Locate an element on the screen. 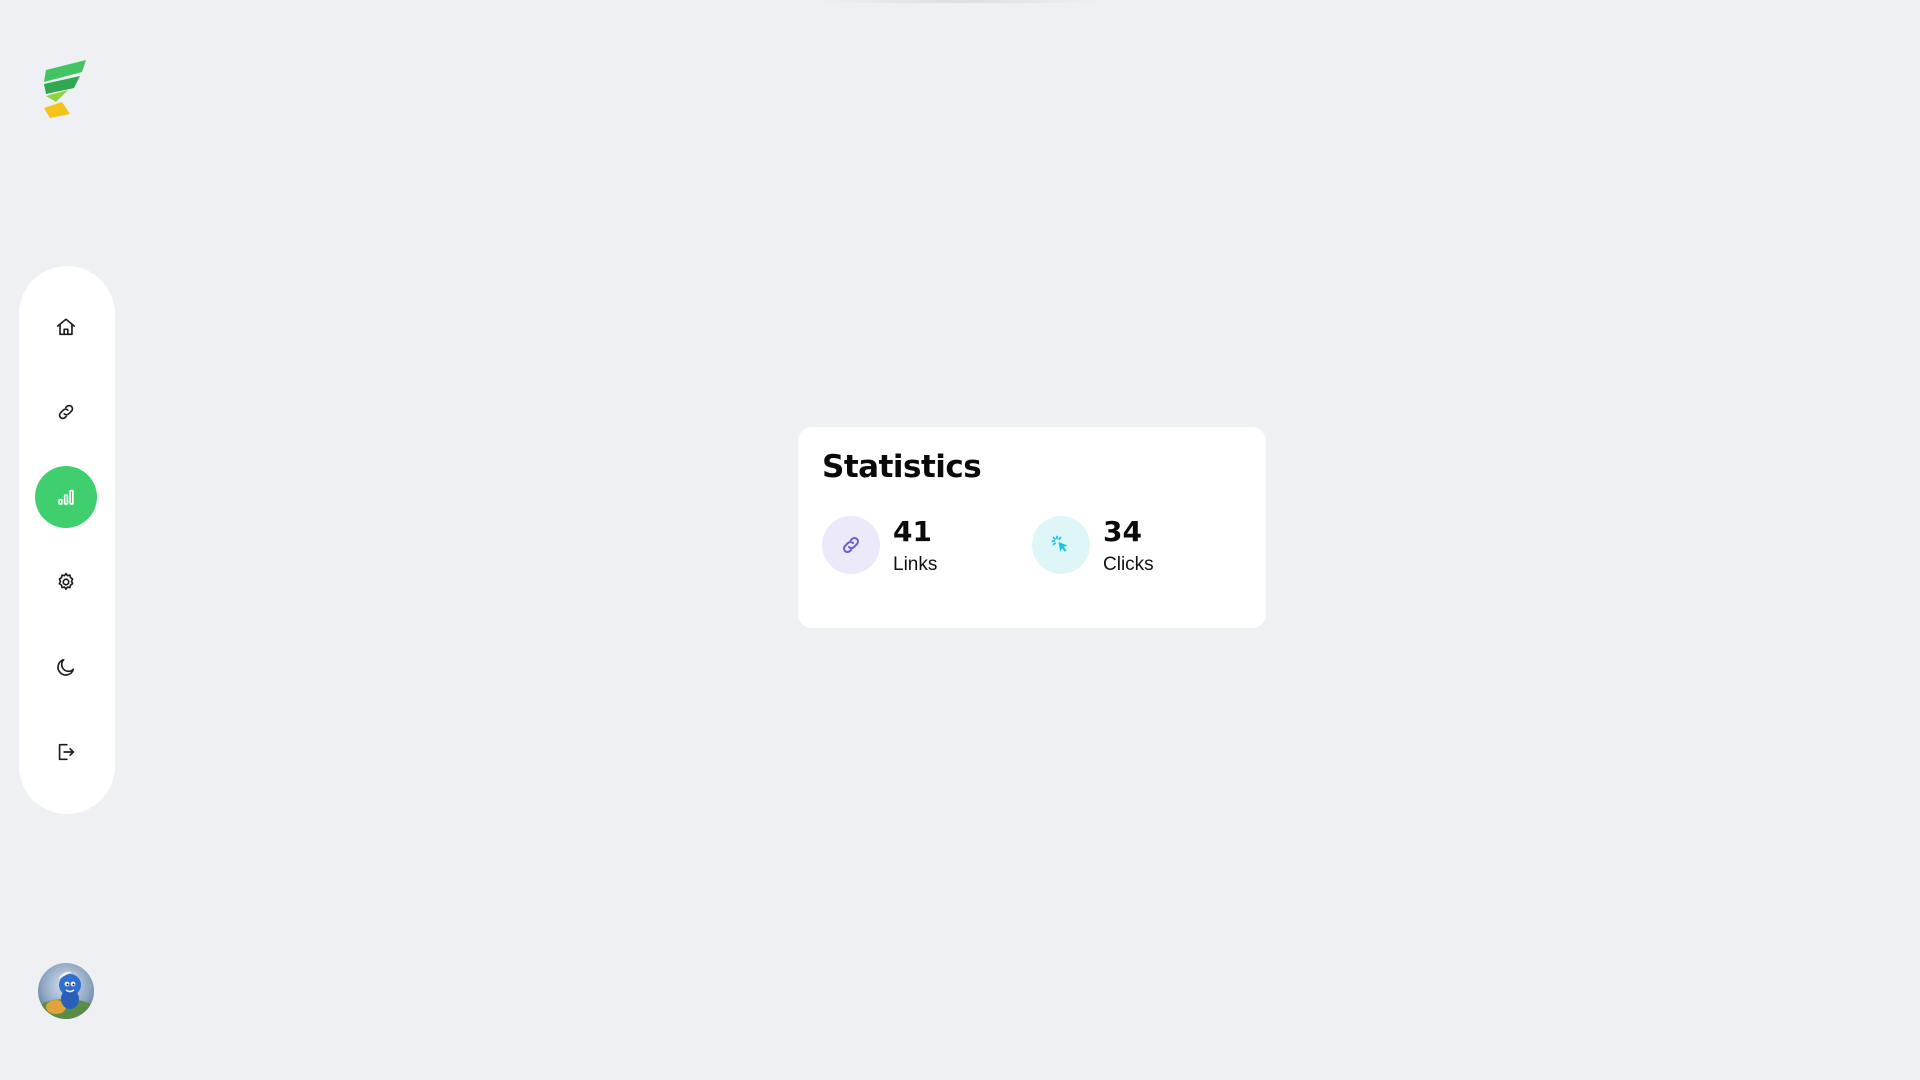 The height and width of the screenshot is (1080, 1920). gear-icon is located at coordinates (66, 581).